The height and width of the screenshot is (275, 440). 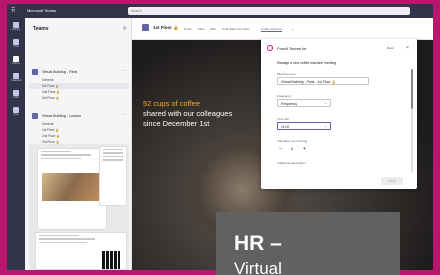 What do you see at coordinates (390, 48) in the screenshot?
I see `back-button: Back` at bounding box center [390, 48].